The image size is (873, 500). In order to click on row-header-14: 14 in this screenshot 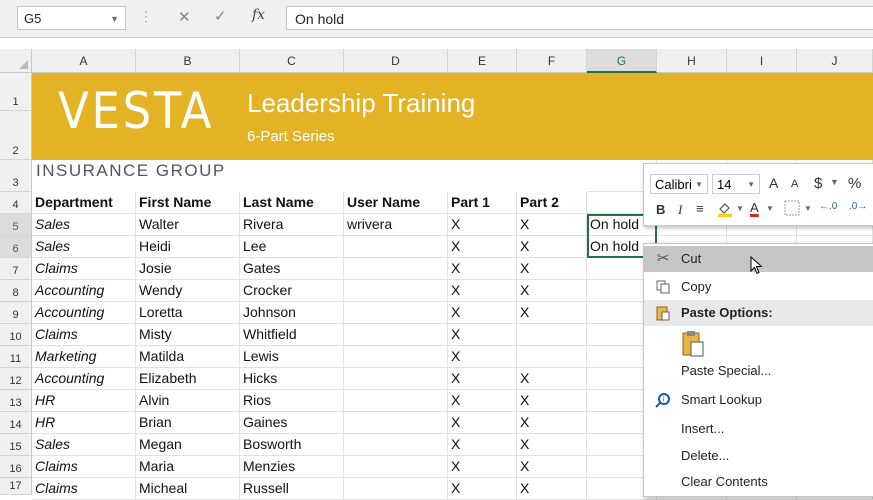, I will do `click(16, 423)`.